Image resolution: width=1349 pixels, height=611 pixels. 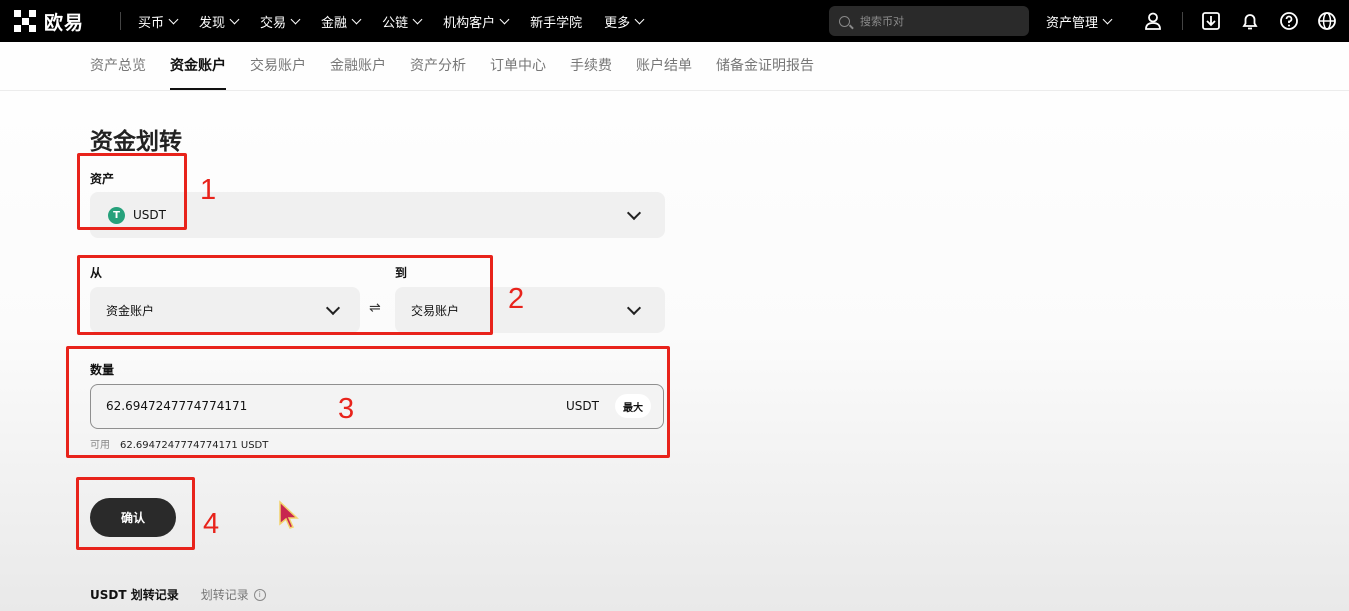 What do you see at coordinates (211, 524) in the screenshot?
I see `annotation-number-4: 4` at bounding box center [211, 524].